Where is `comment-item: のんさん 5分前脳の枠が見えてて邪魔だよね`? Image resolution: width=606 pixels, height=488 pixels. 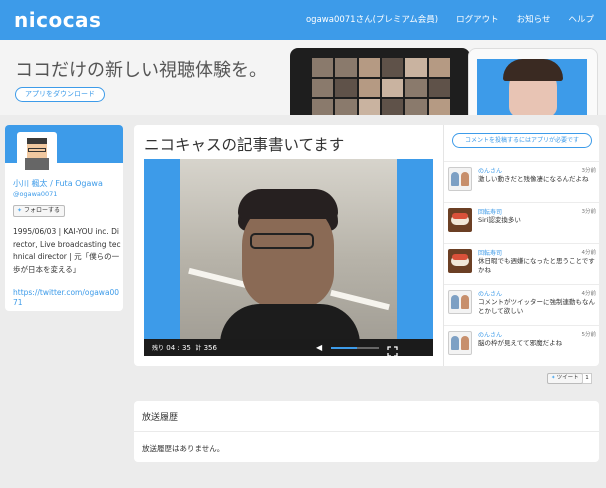 comment-item: のんさん 5分前脳の枠が見えてて邪魔だよね is located at coordinates (521, 345).